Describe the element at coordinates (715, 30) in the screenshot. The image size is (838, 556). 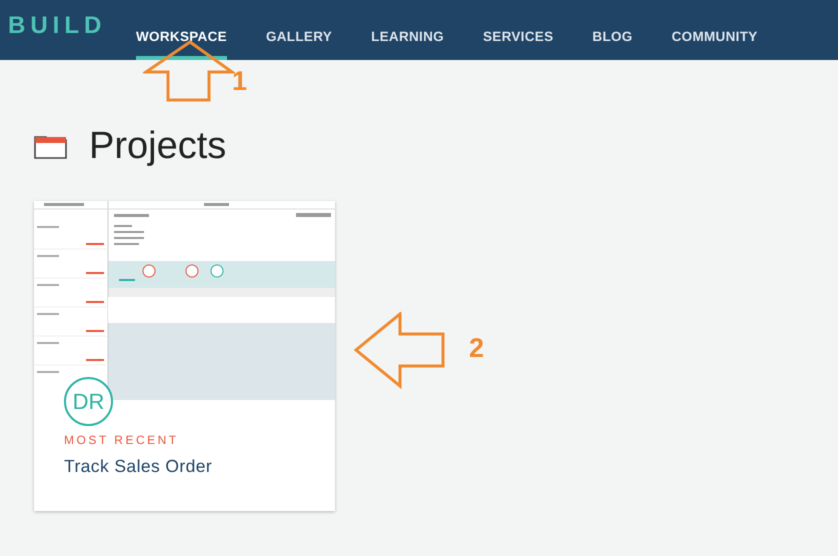
I see `nav-tab: COMMUNITY` at that location.